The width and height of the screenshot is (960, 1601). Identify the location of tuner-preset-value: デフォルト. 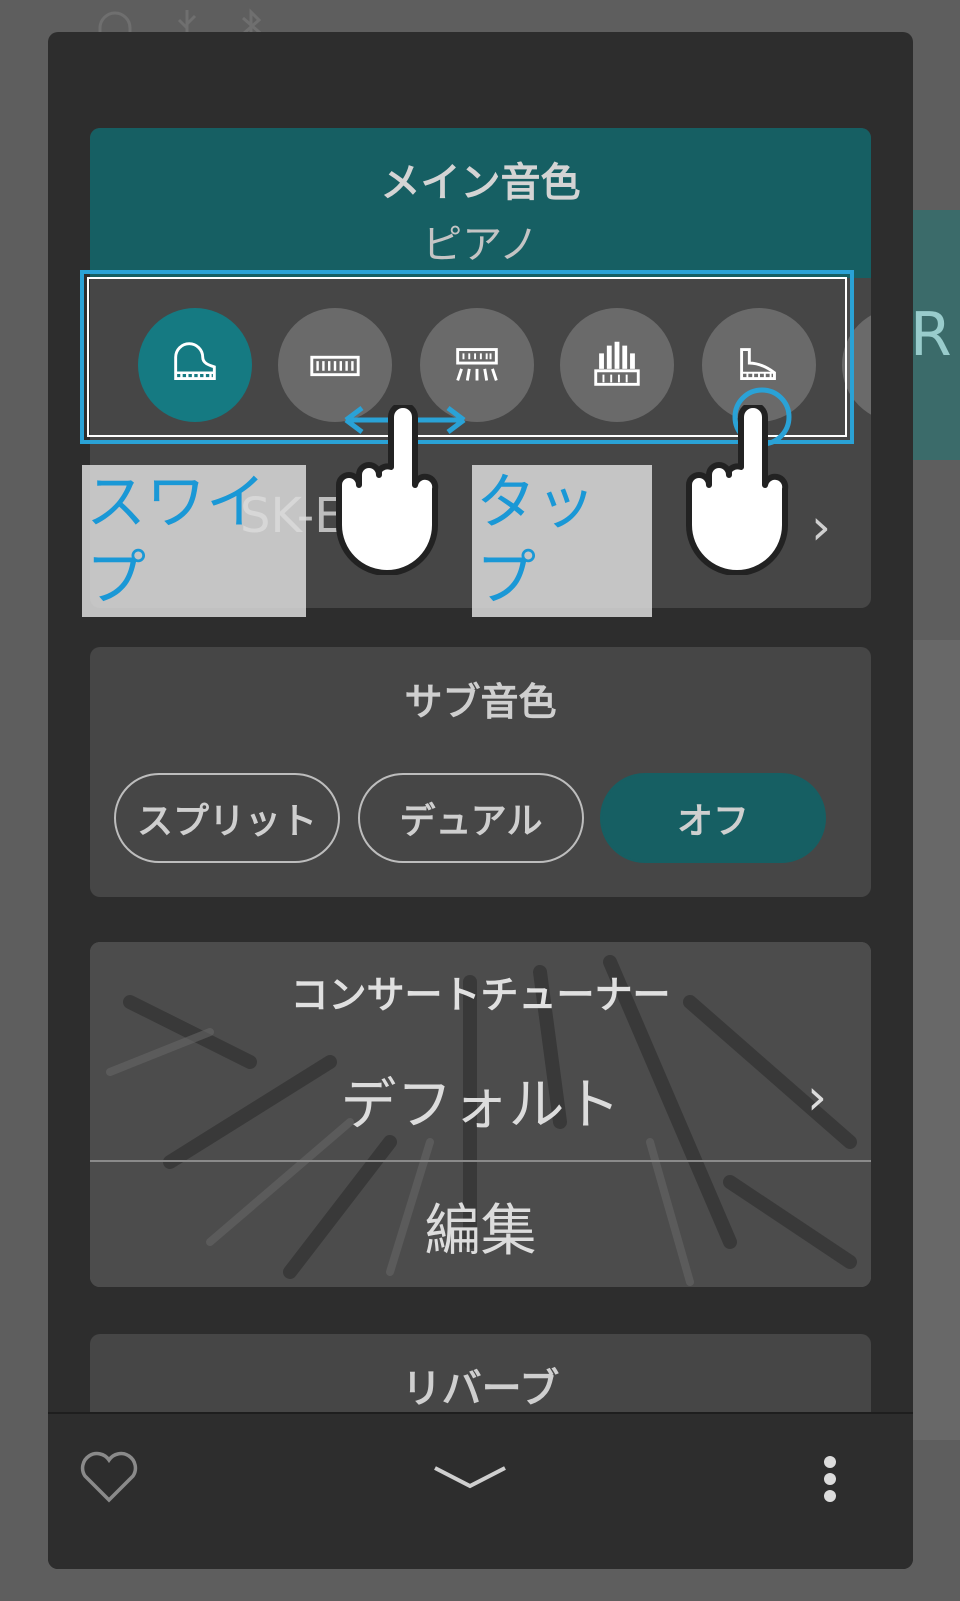
(480, 1100).